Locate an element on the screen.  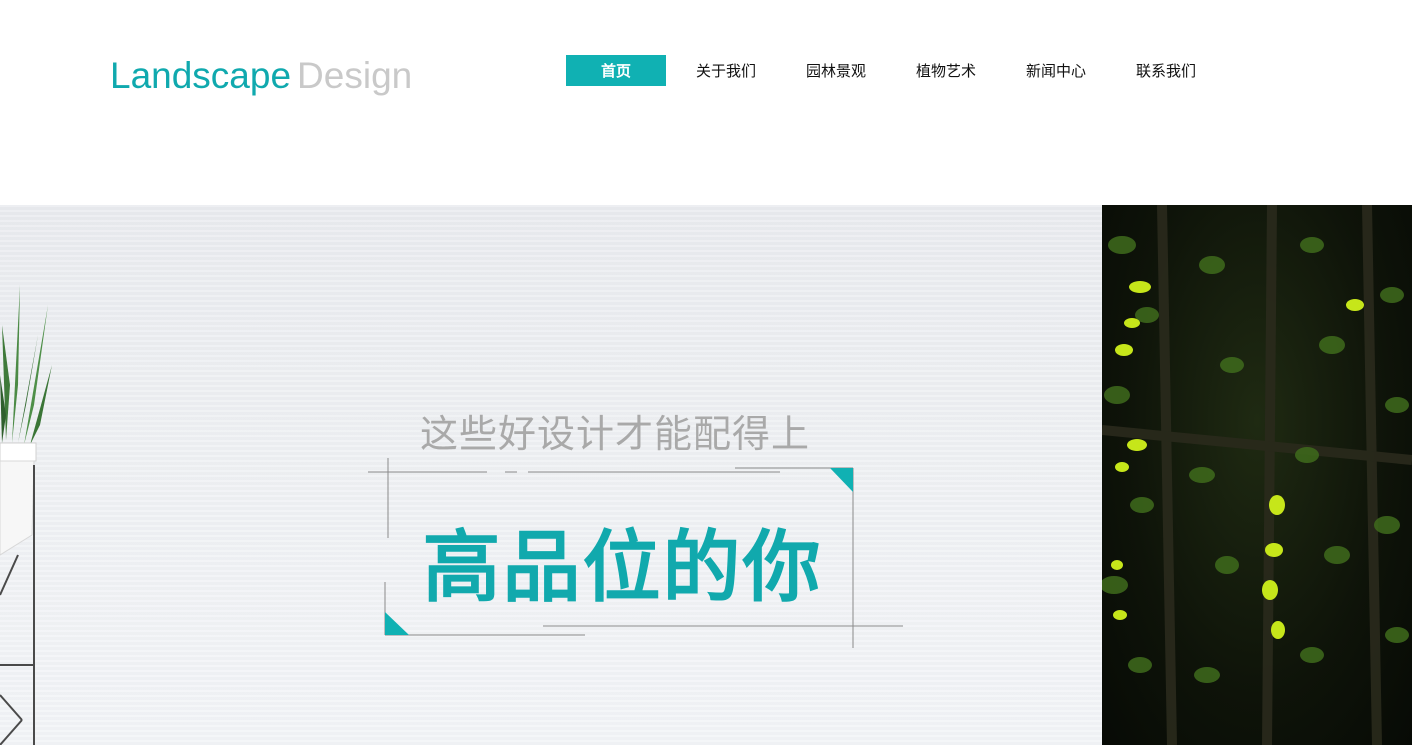
logo-word-landscape: Landscape is located at coordinates (201, 75).